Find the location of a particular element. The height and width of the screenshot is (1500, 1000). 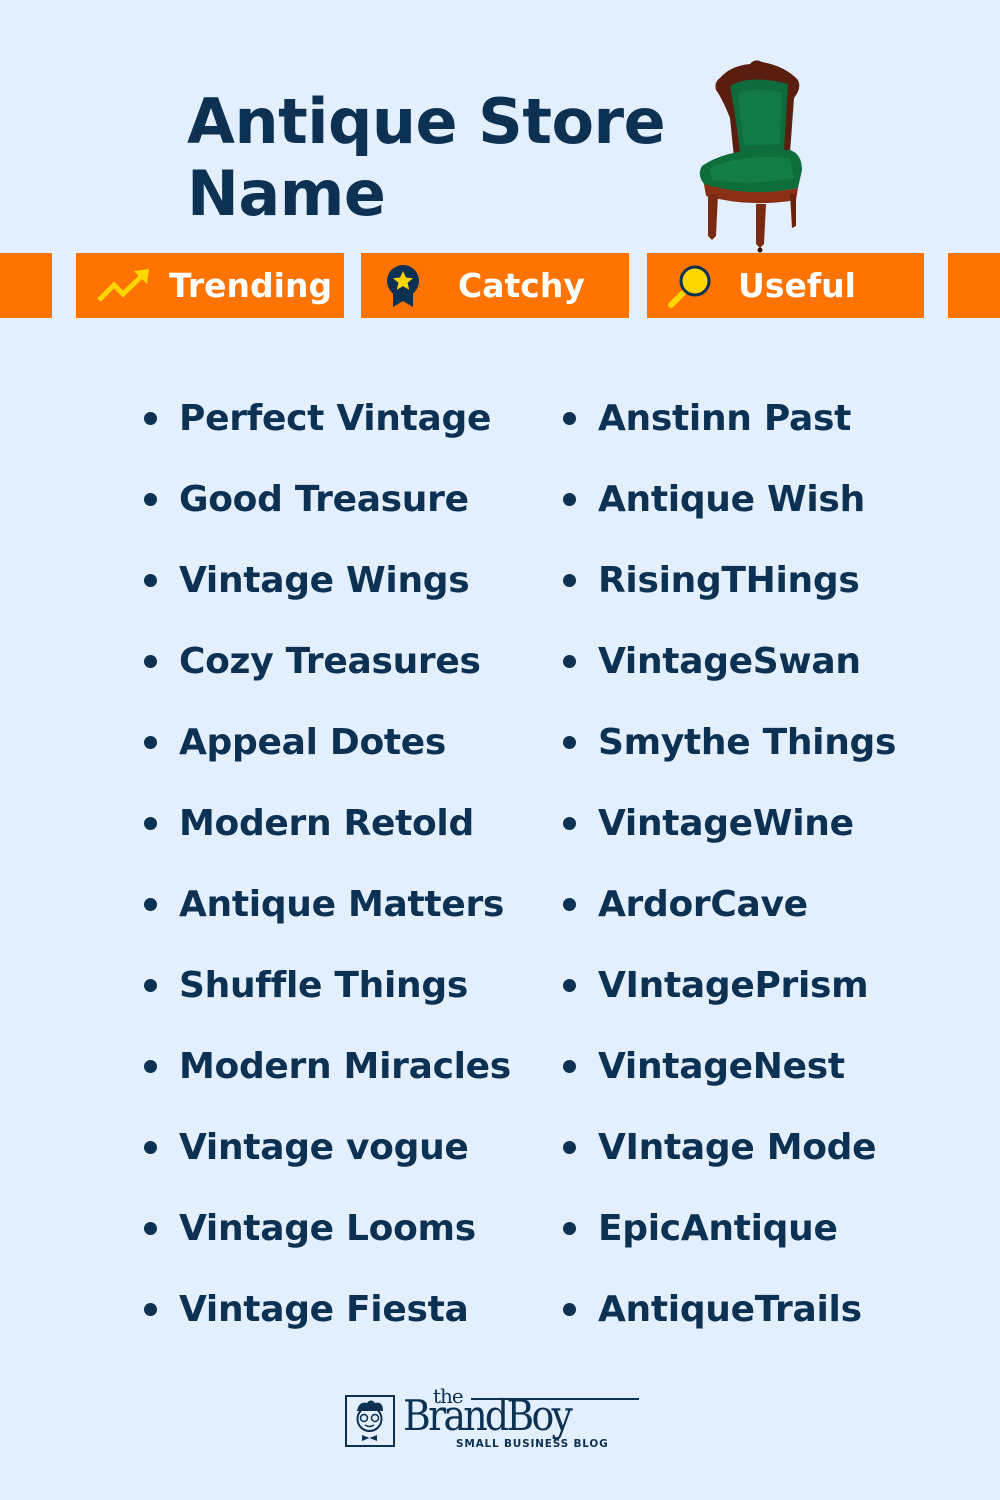

award-ribbon-star-icon is located at coordinates (403, 286).